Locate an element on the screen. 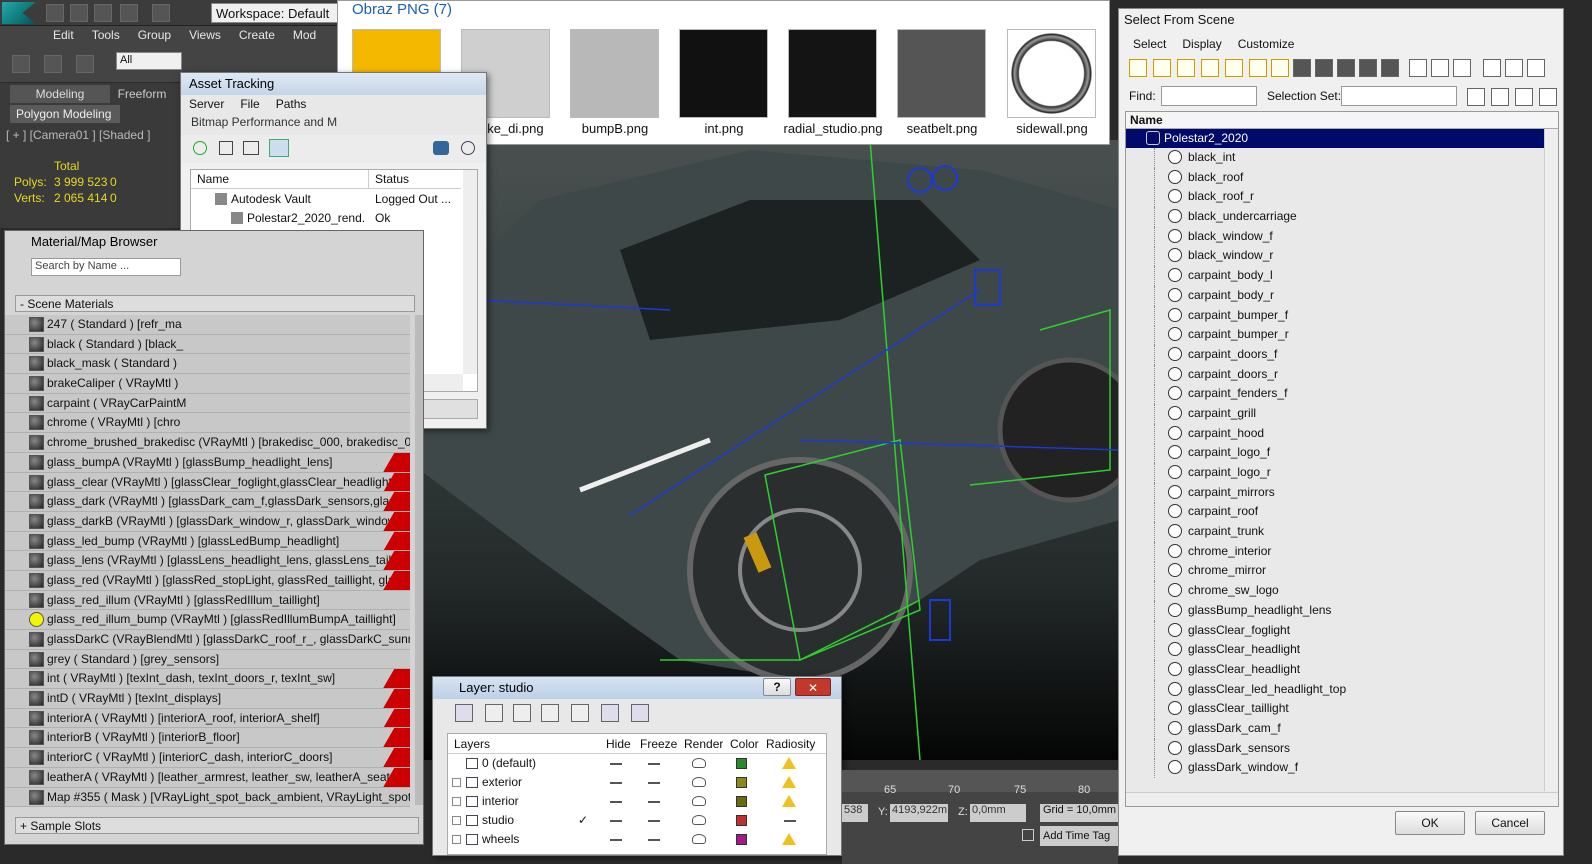 Image resolution: width=1592 pixels, height=864 pixels. ribbon-tab-modeling: Modeling is located at coordinates (60, 94).